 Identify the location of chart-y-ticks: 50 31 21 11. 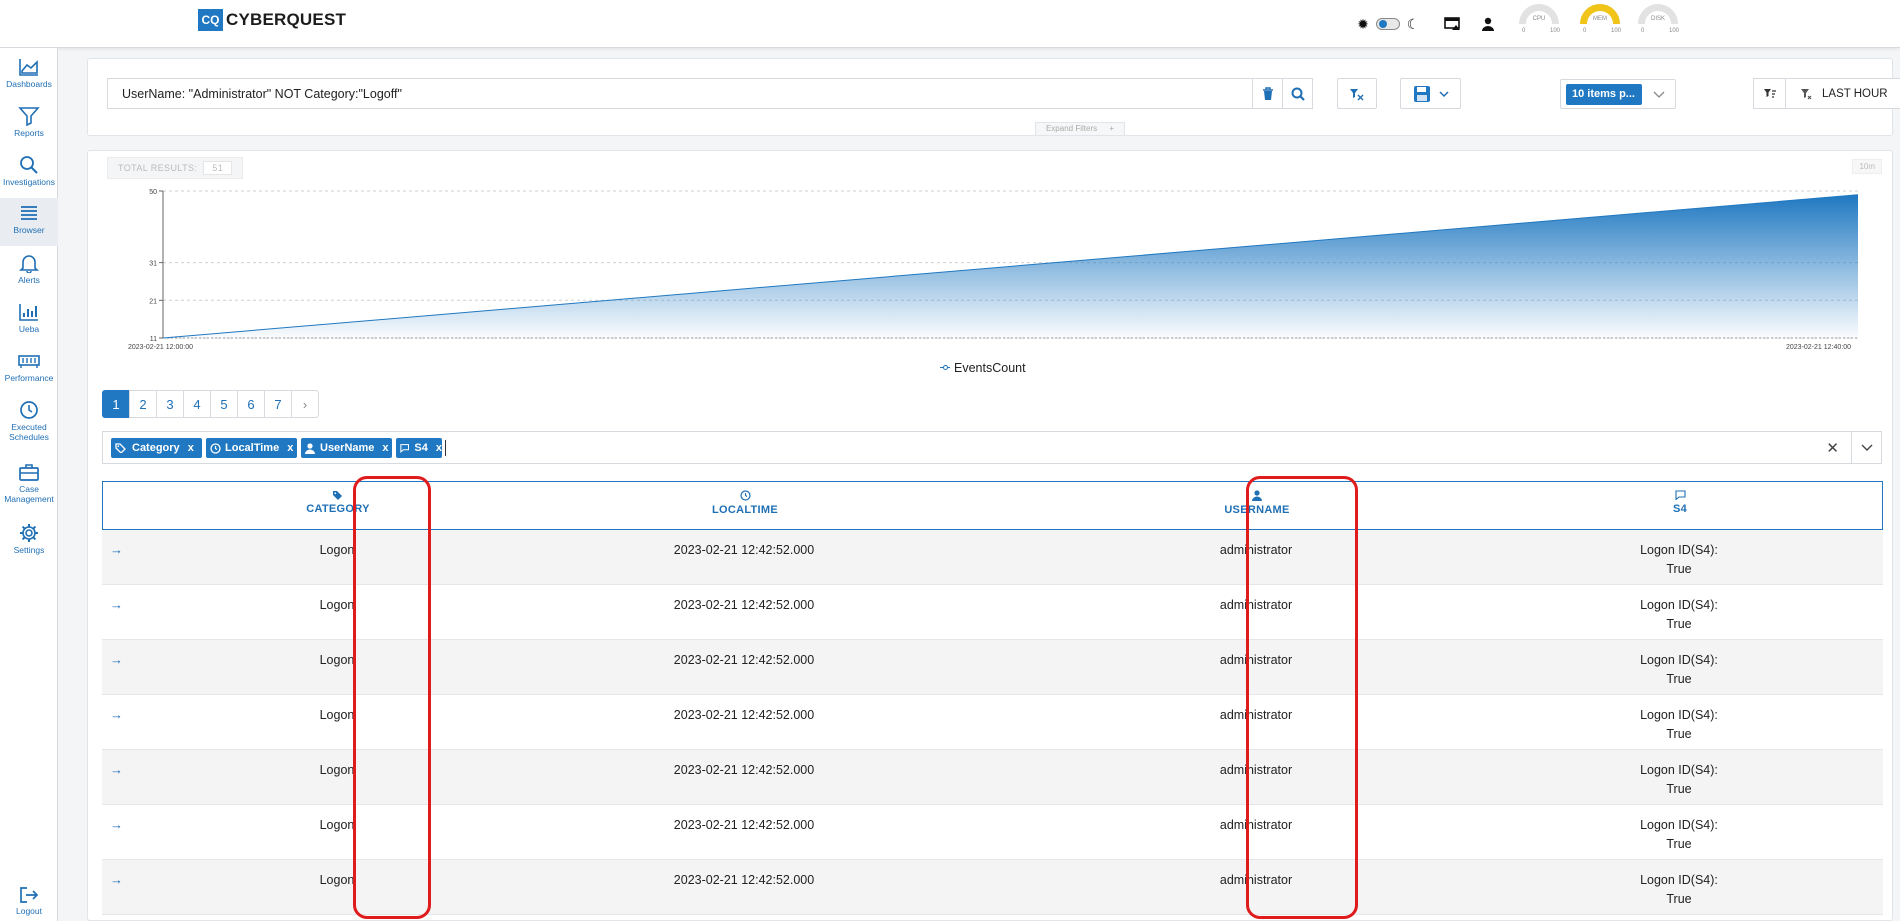
(156, 266).